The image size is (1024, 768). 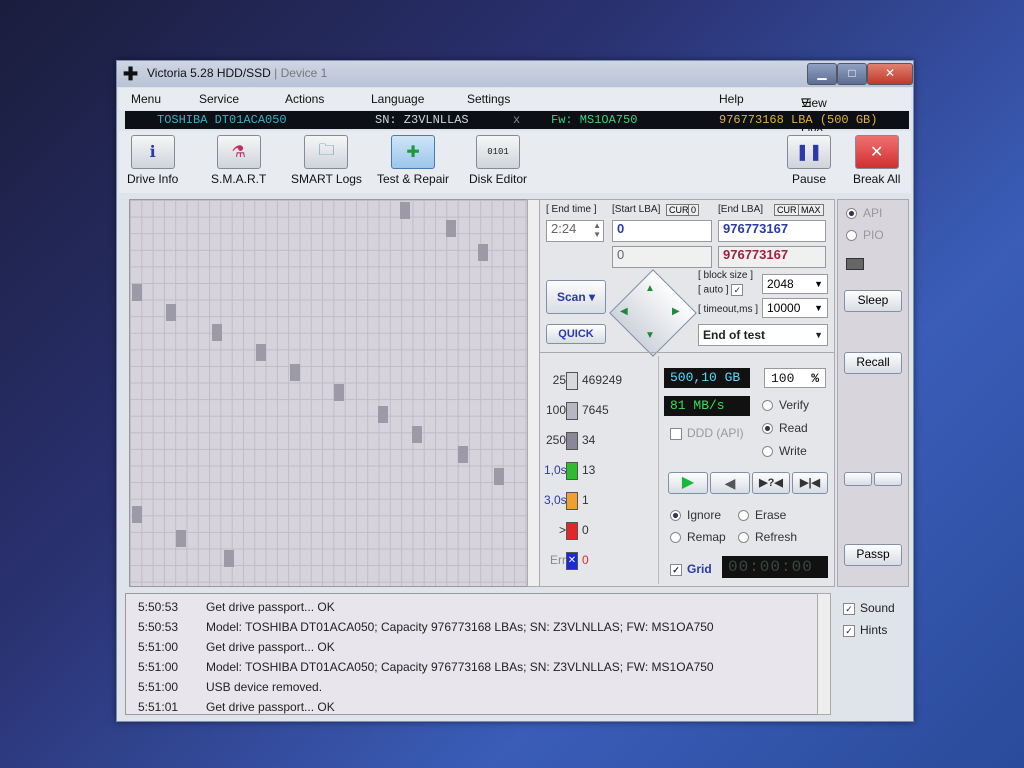 I want to click on end-action-select: End of test ▼, so click(x=763, y=335).